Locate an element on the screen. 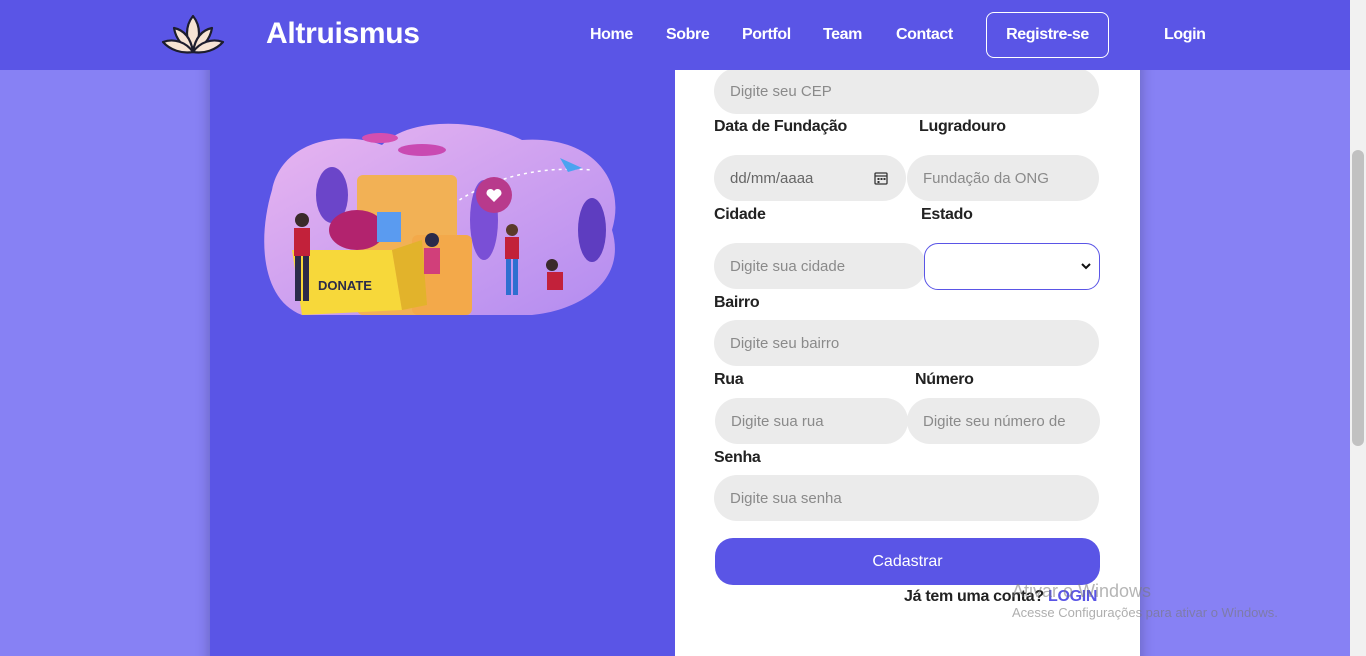 This screenshot has width=1366, height=656. rua-label: Rua is located at coordinates (729, 379).